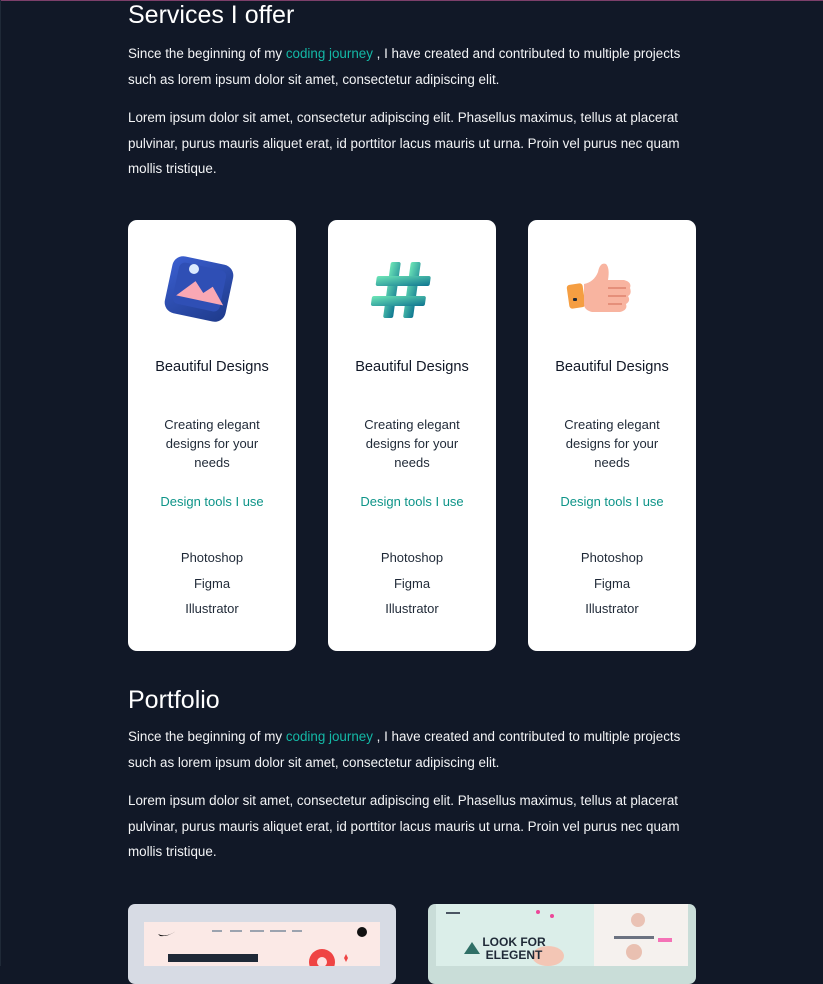  Describe the element at coordinates (0, 483) in the screenshot. I see `left-border` at that location.